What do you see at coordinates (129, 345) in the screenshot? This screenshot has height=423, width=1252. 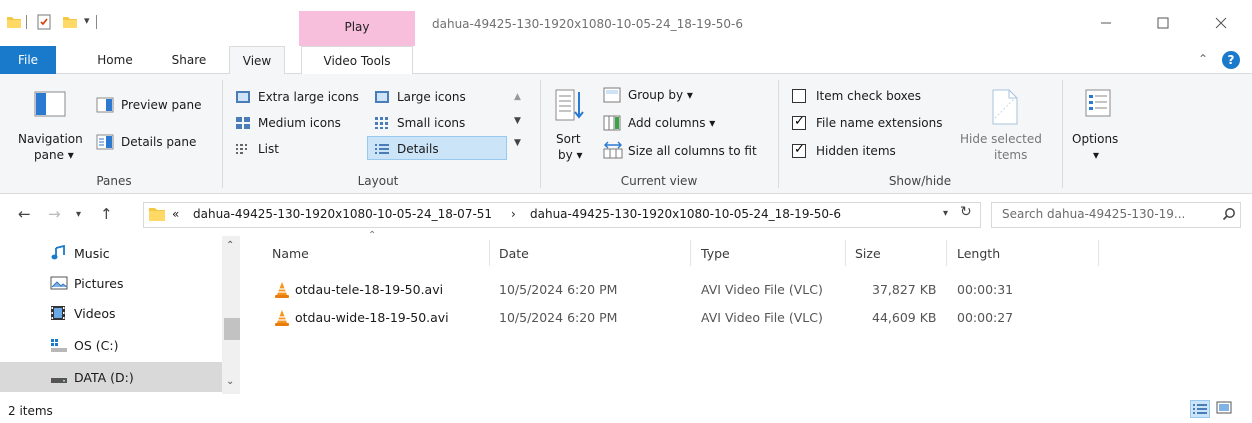 I see `nav-item-os-drive: OS (C:)` at bounding box center [129, 345].